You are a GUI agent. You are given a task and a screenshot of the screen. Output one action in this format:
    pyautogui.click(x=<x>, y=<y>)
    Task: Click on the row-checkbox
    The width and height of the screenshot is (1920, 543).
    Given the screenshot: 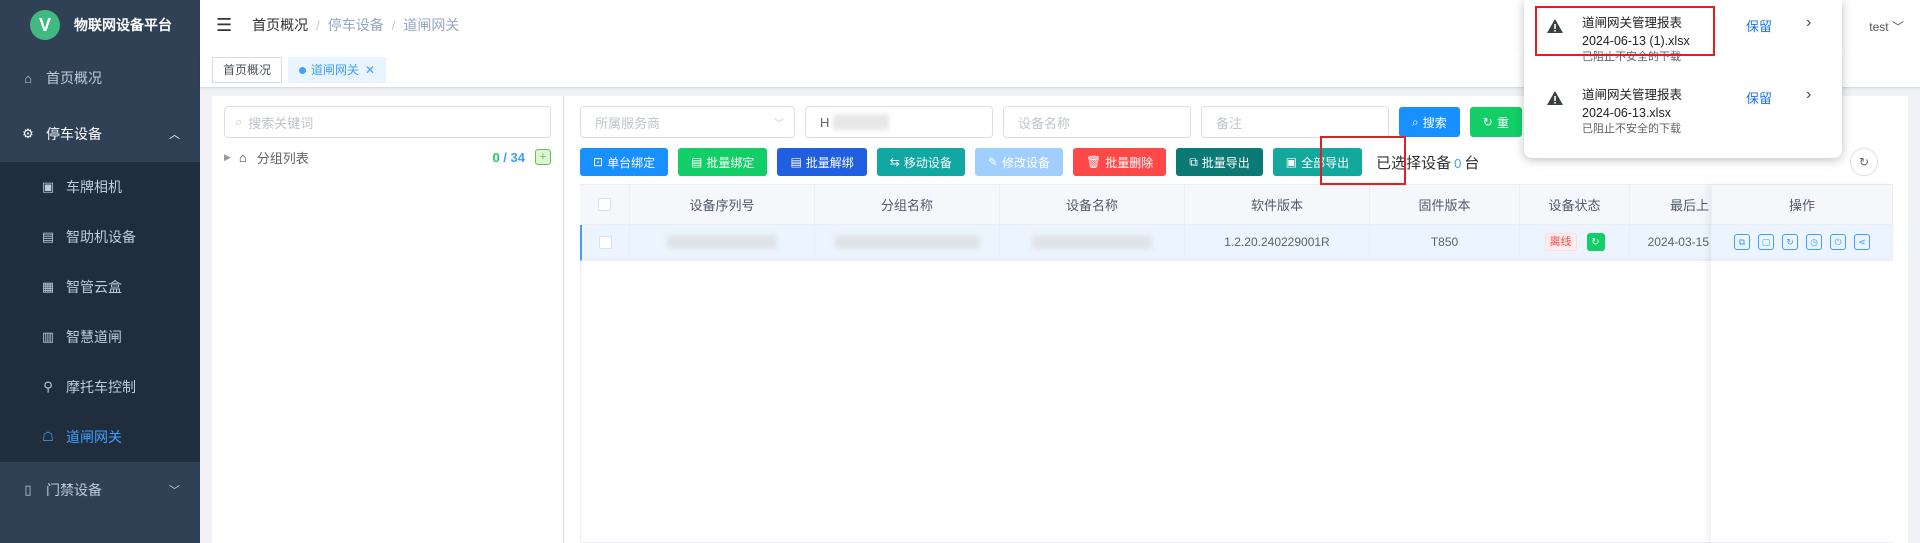 What is the action you would take?
    pyautogui.click(x=605, y=242)
    